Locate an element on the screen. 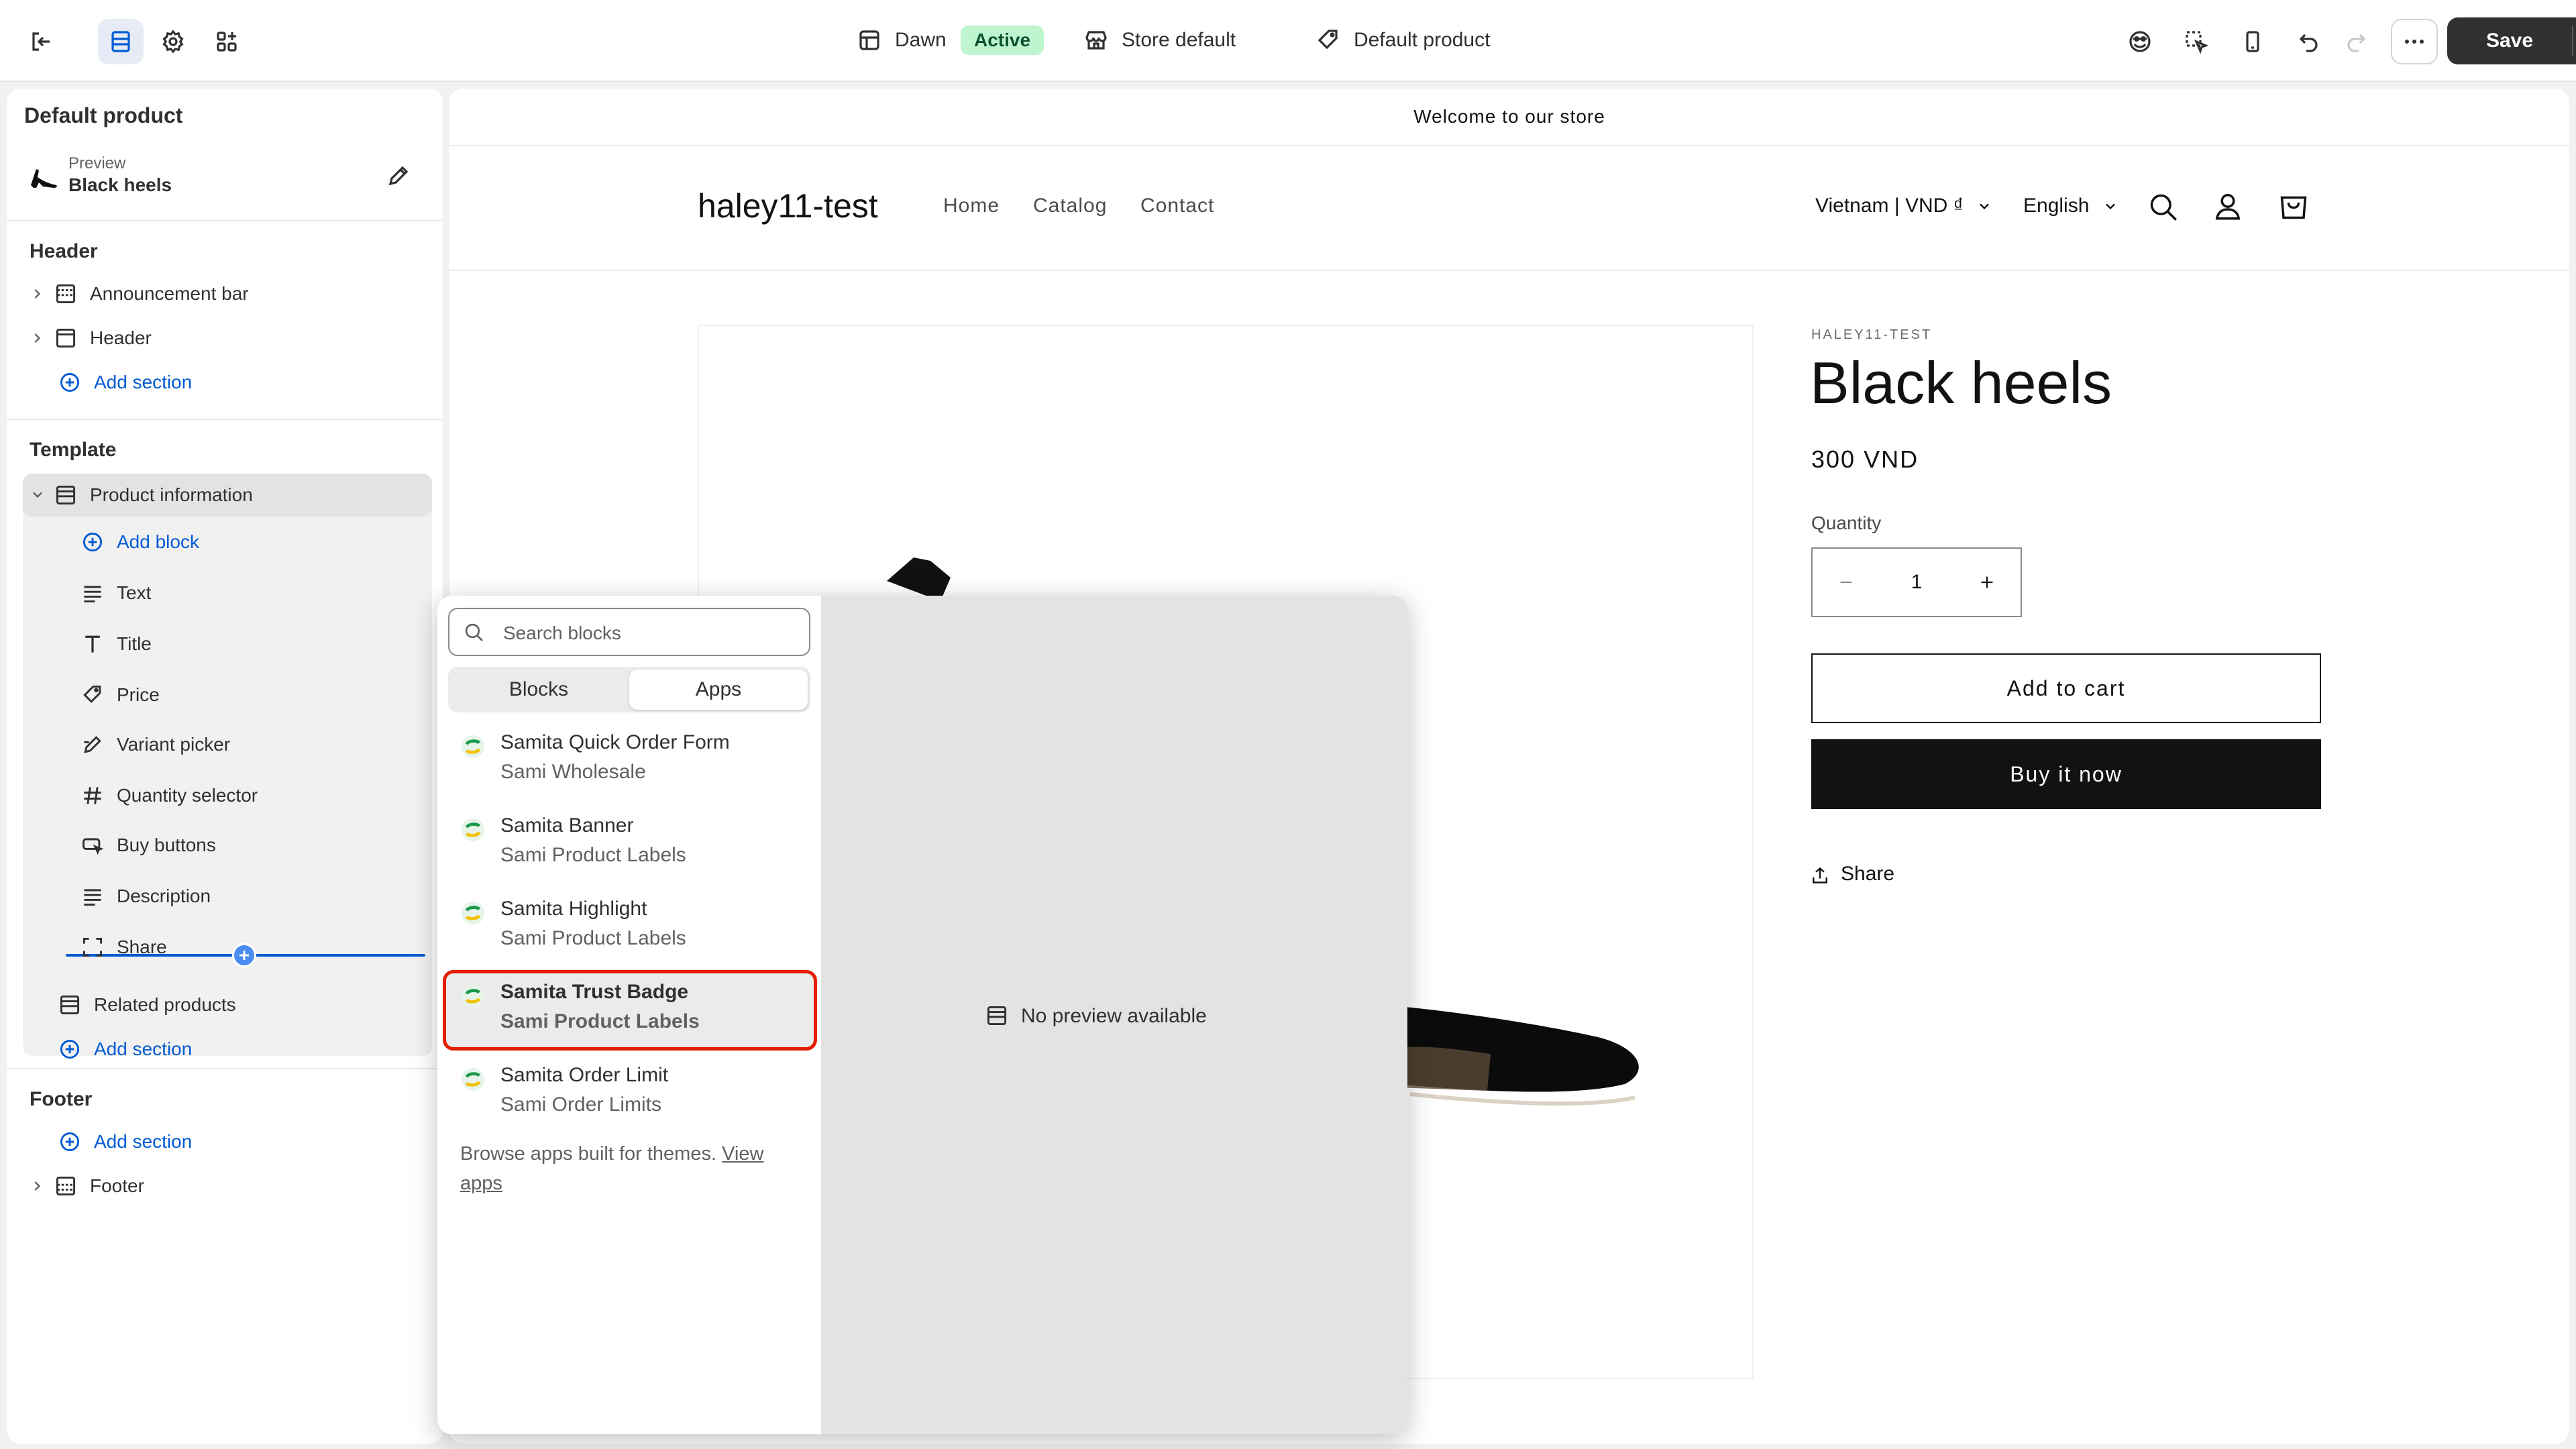 This screenshot has height=1449, width=2576. more-actions-icon is located at coordinates (2414, 41).